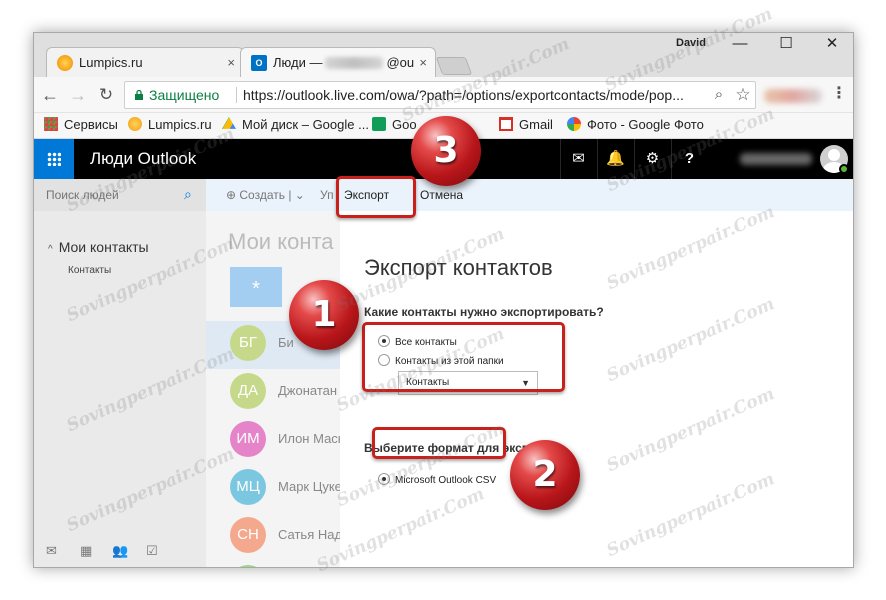 This screenshot has height=600, width=886. Describe the element at coordinates (273, 441) in the screenshot. I see `contact-row: ИМ Илон Маск` at that location.